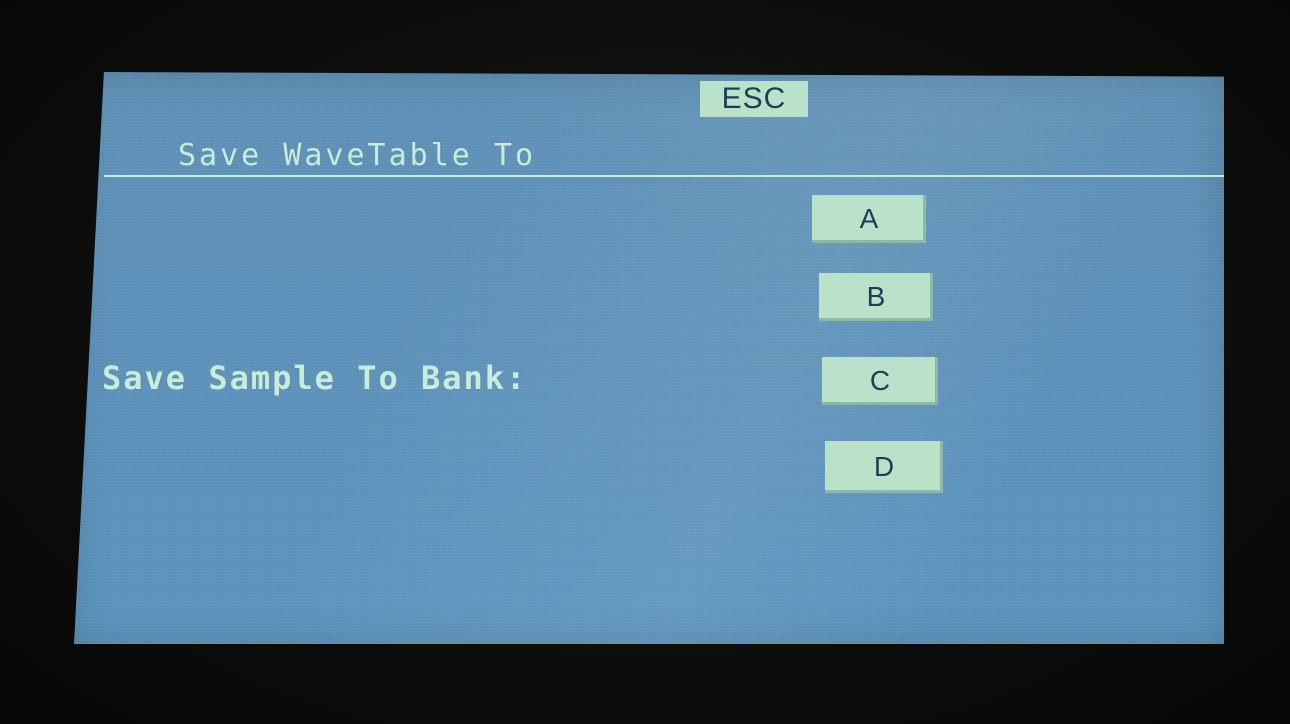 This screenshot has height=724, width=1290. I want to click on title-divider, so click(664, 176).